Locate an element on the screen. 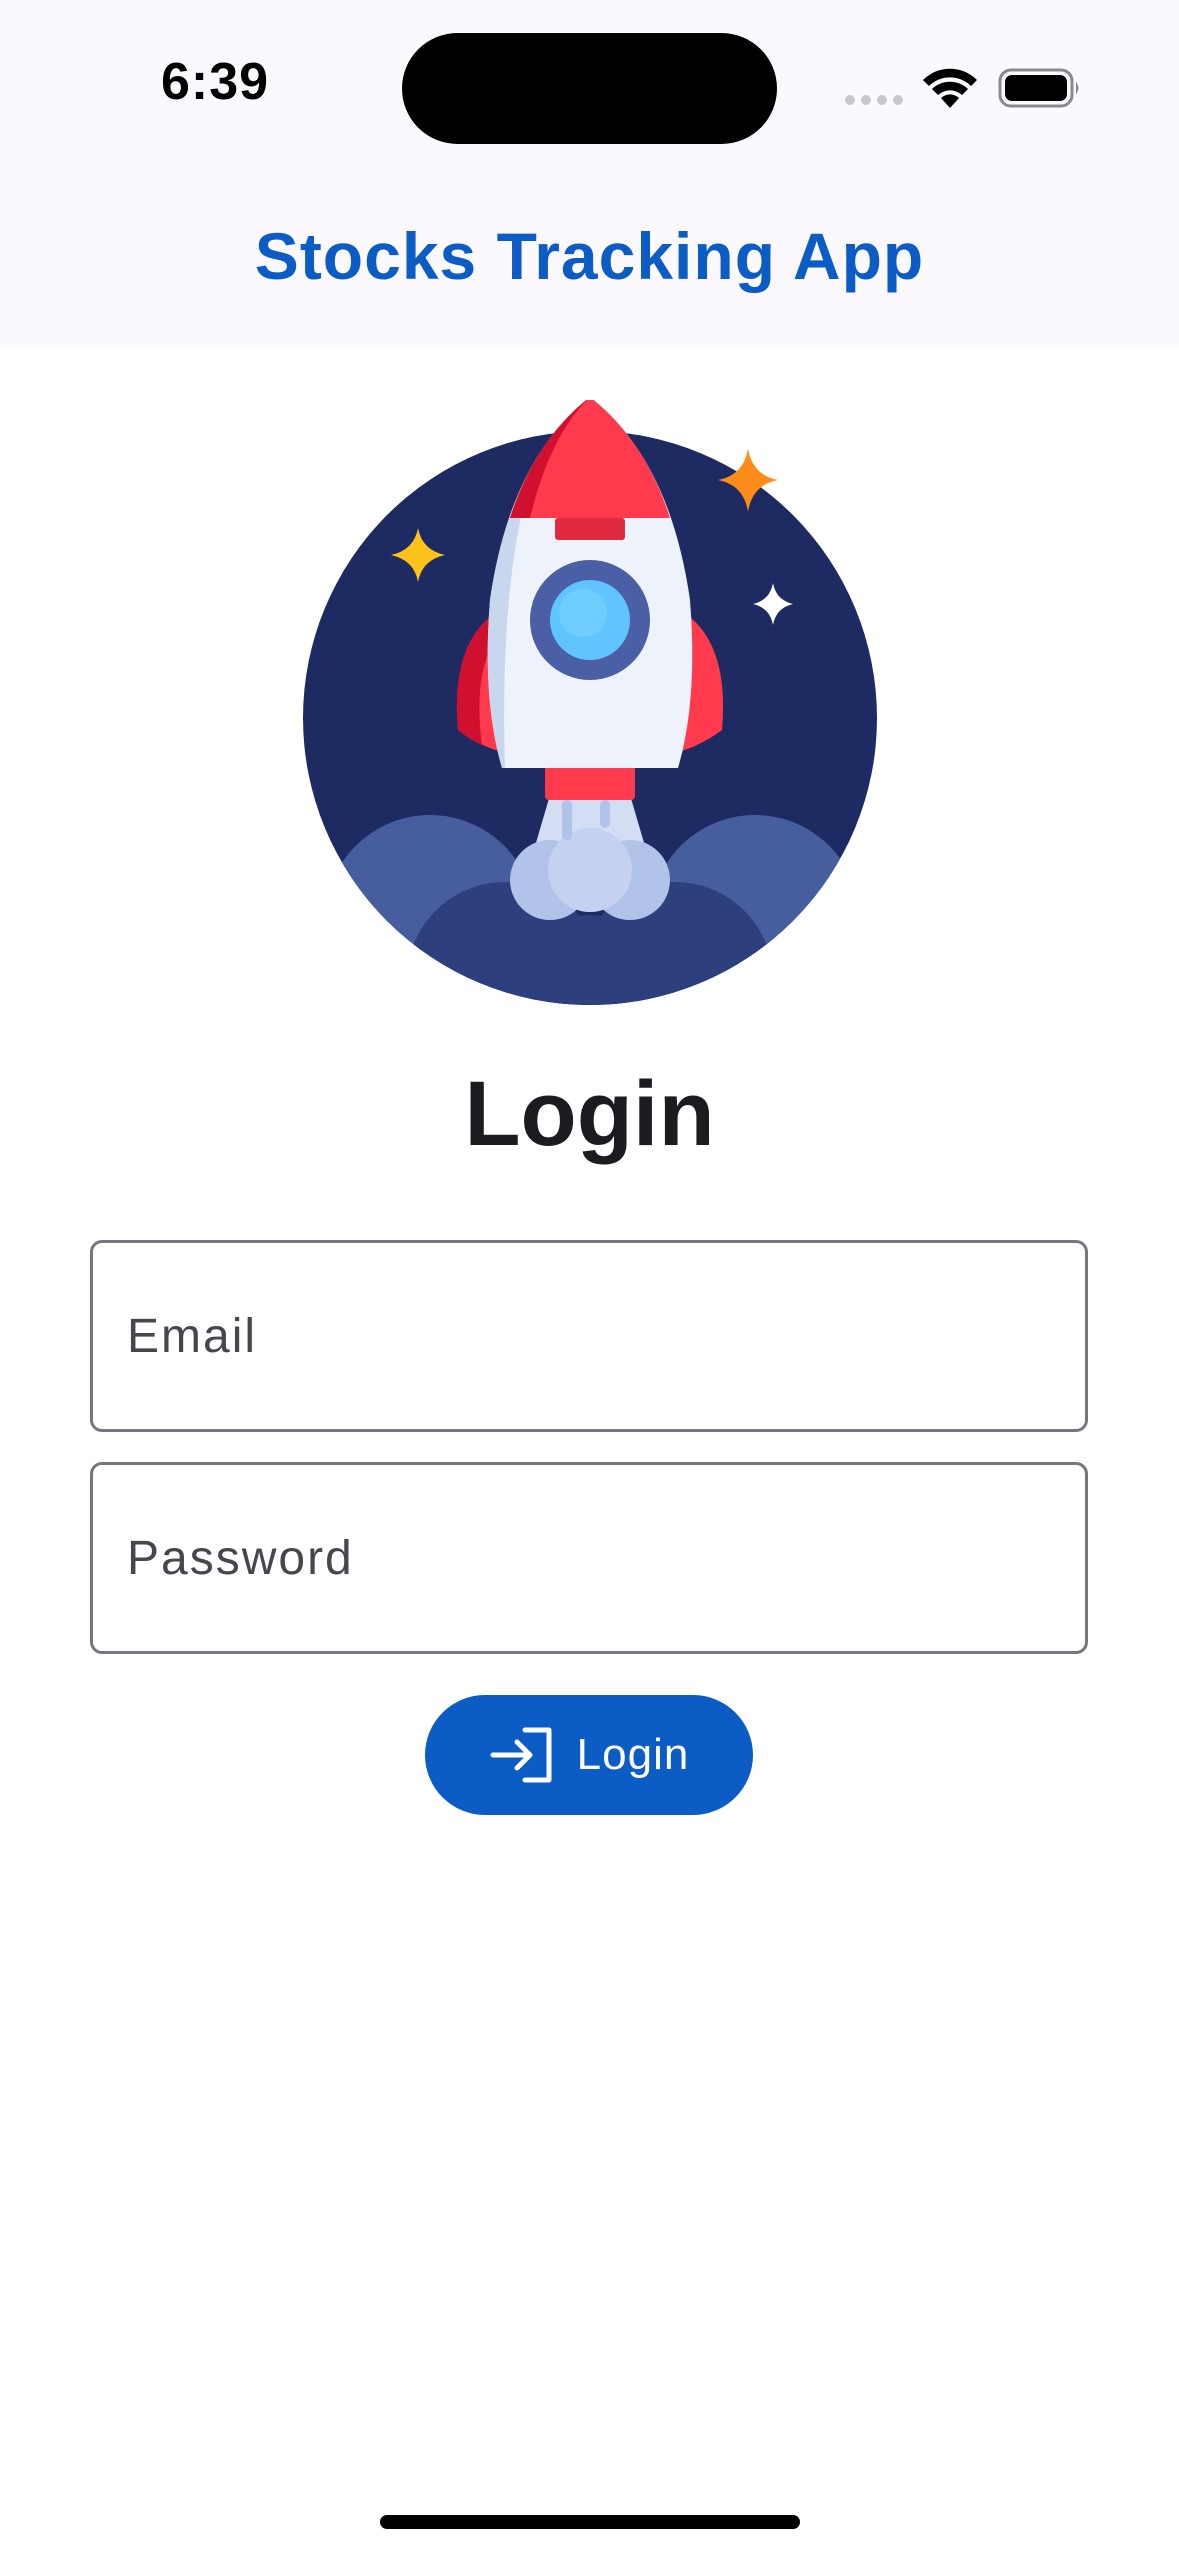 Image resolution: width=1179 pixels, height=2556 pixels. status-time: 6:39 is located at coordinates (215, 82).